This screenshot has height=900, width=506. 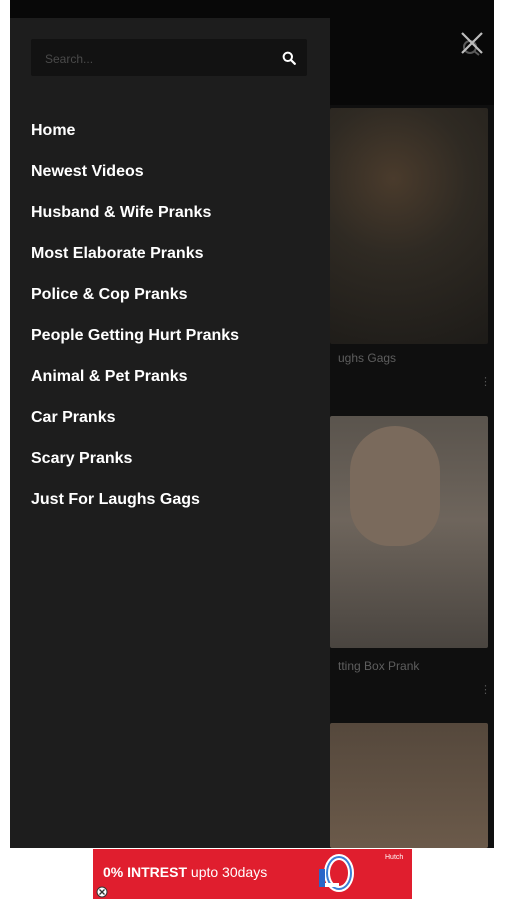 What do you see at coordinates (135, 466) in the screenshot?
I see `menu-item-scary-pranks: Scary Pranks` at bounding box center [135, 466].